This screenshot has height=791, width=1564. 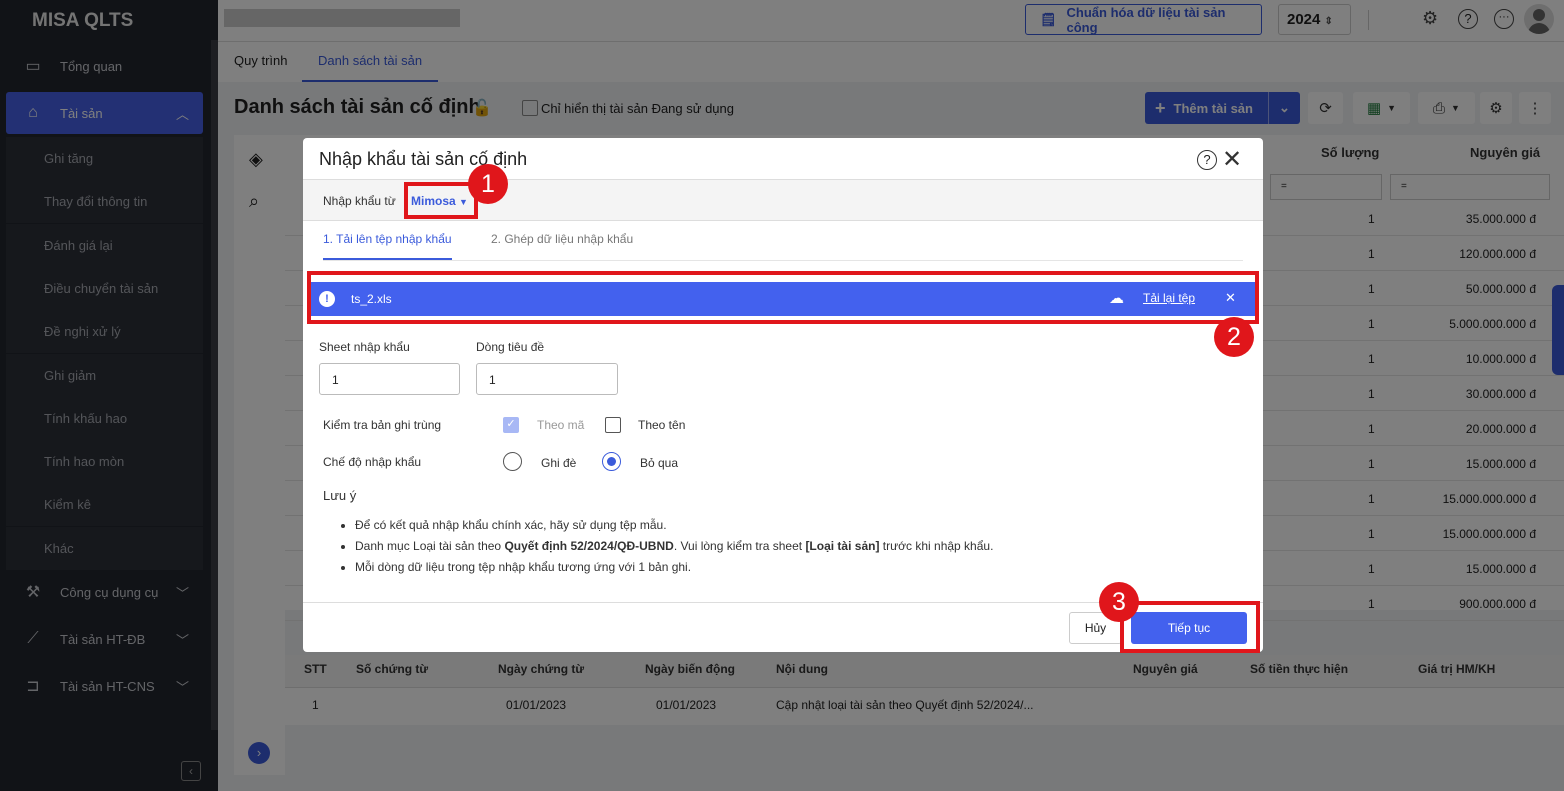 I want to click on by-name-checkbox, so click(x=613, y=425).